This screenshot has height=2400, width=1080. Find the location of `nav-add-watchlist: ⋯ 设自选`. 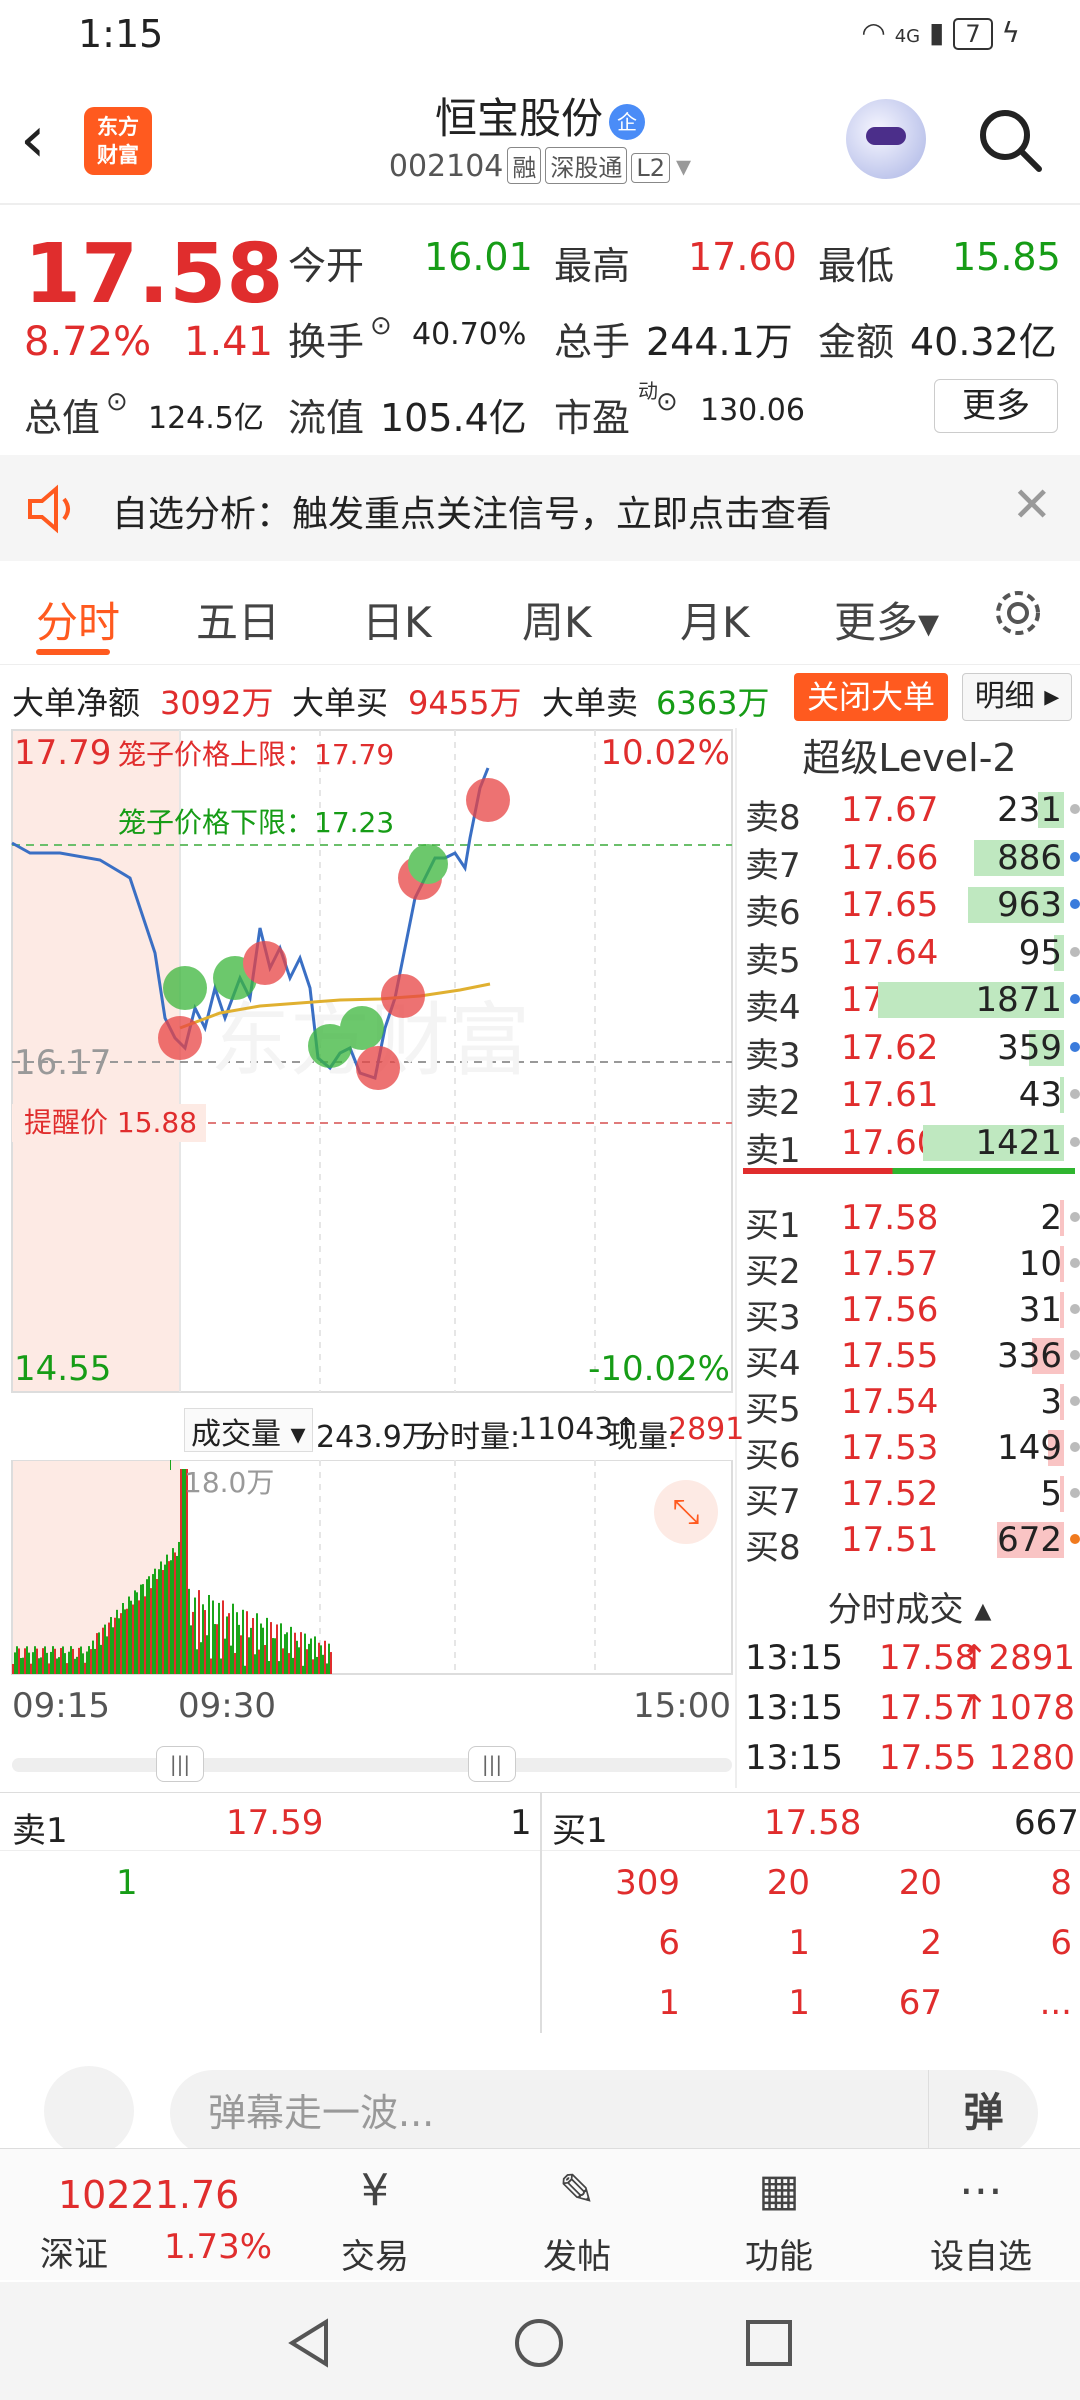

nav-add-watchlist: ⋯ 设自选 is located at coordinates (981, 2215).